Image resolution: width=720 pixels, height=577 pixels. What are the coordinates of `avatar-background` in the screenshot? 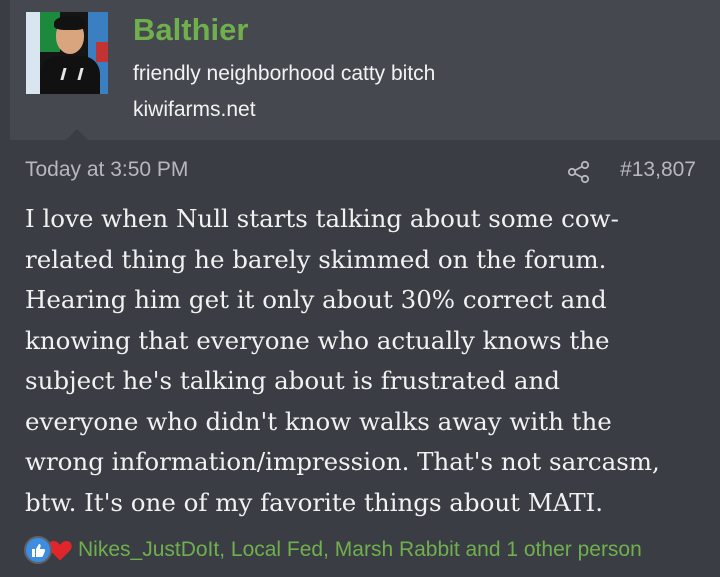 It's located at (33, 53).